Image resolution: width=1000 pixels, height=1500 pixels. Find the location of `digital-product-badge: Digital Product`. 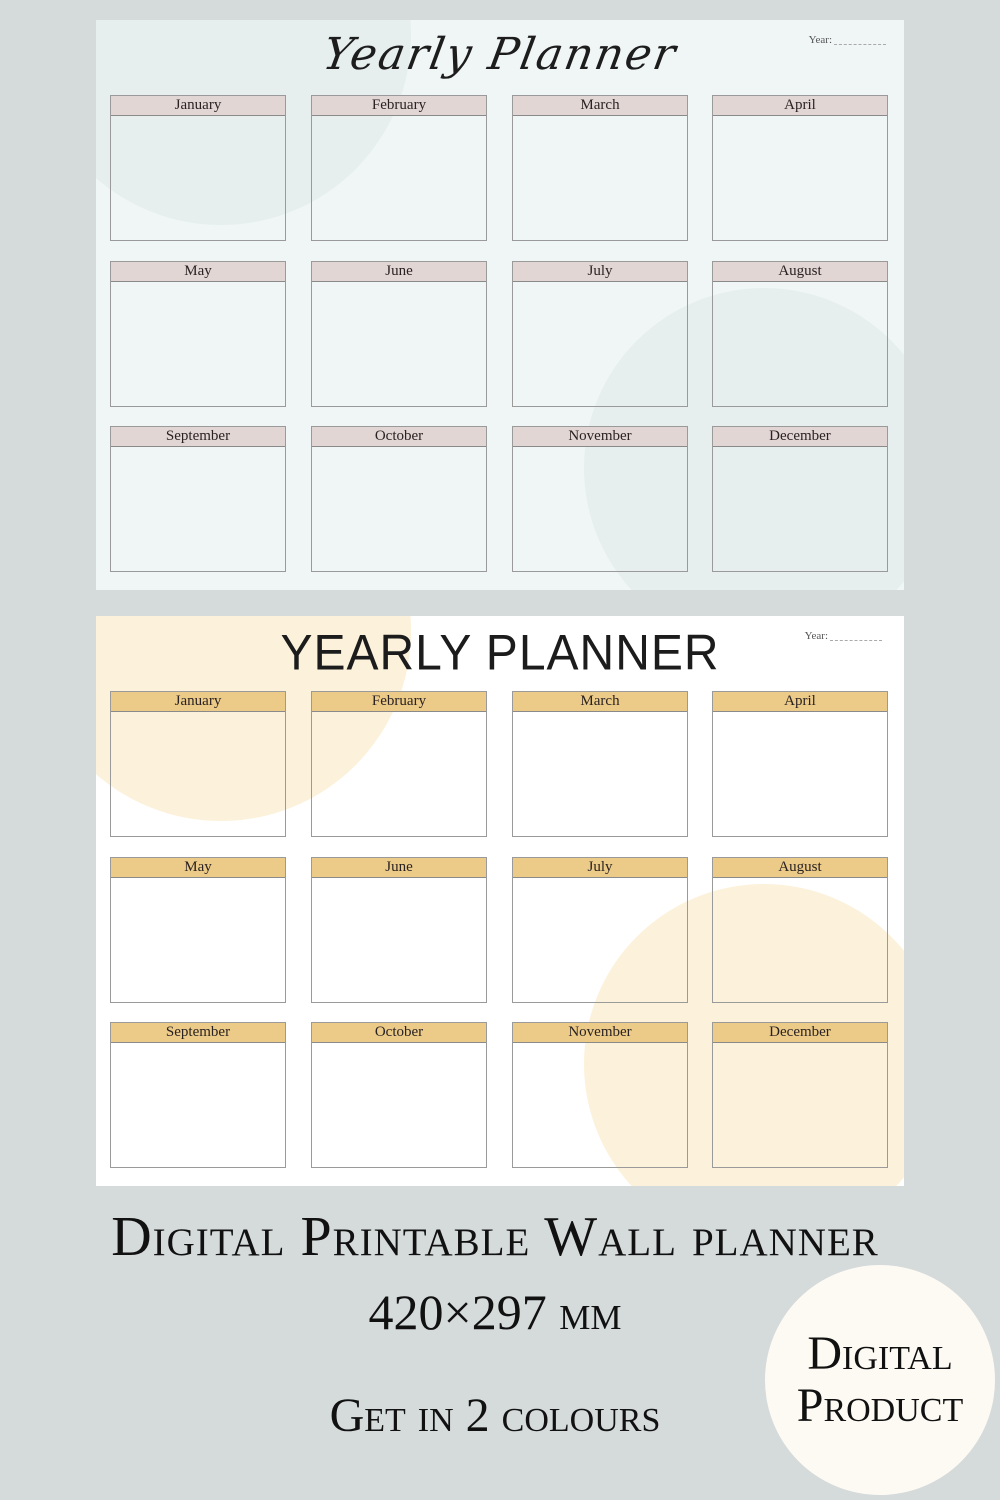

digital-product-badge: Digital Product is located at coordinates (880, 1380).